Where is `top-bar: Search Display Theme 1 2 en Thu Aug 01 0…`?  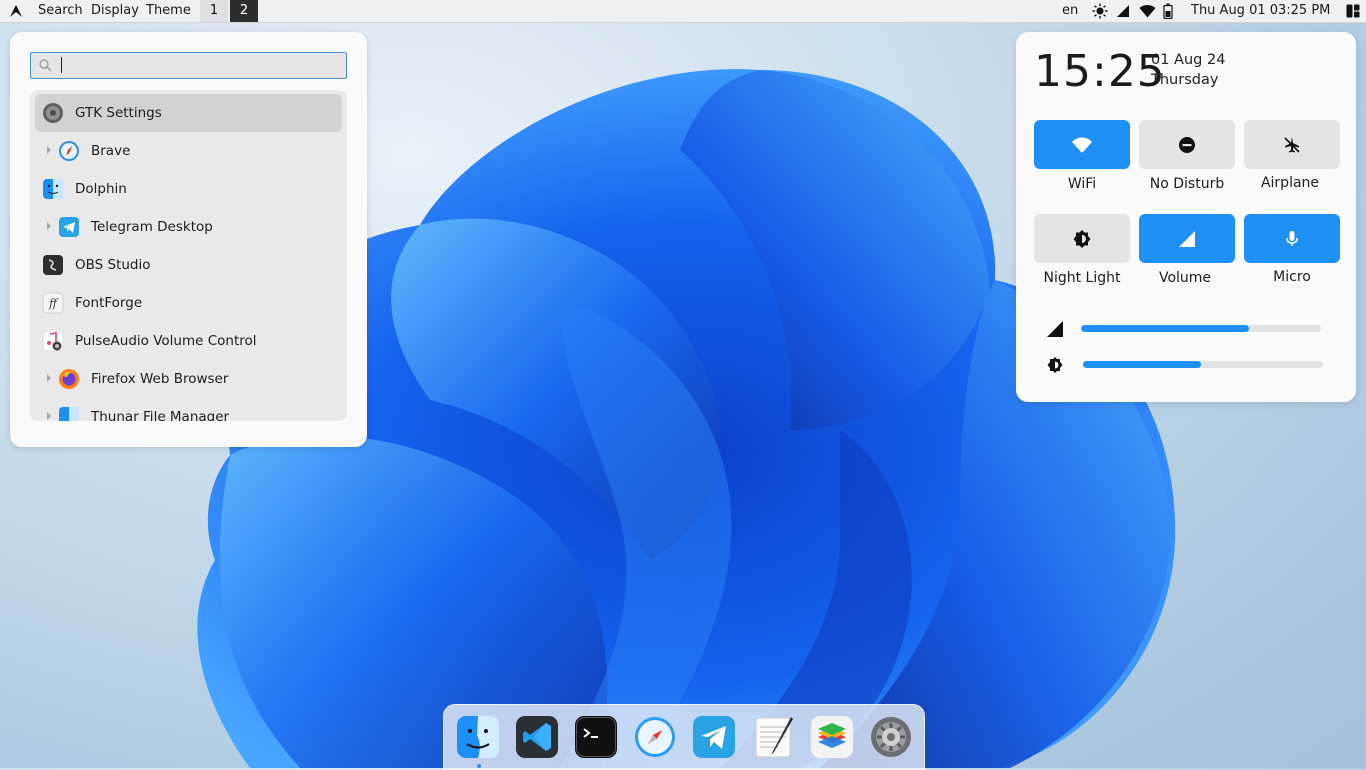
top-bar: Search Display Theme 1 2 en Thu Aug 01 0… is located at coordinates (683, 11).